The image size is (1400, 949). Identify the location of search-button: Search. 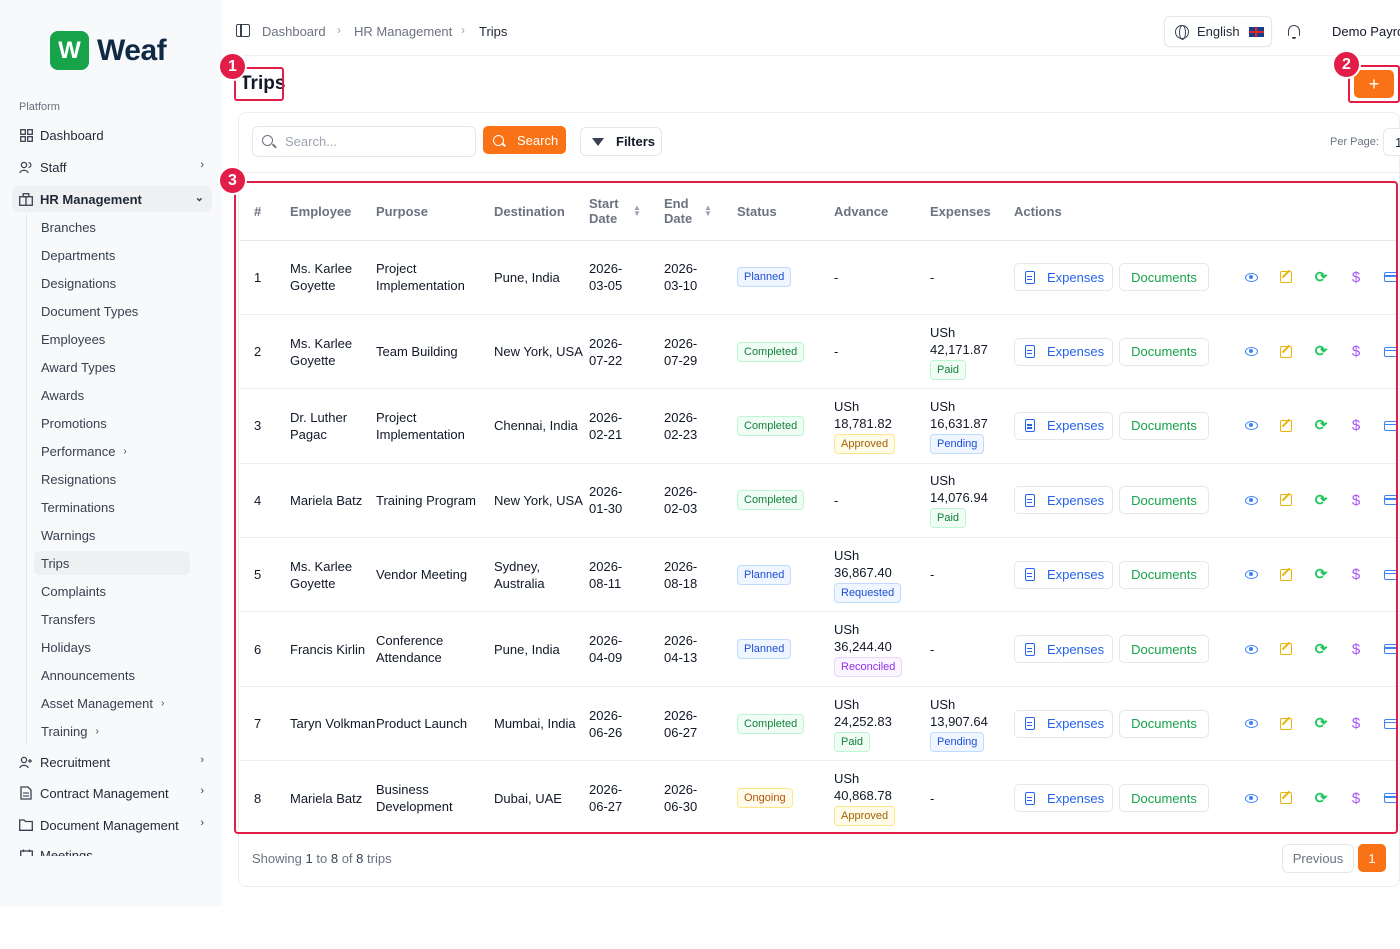
(524, 140).